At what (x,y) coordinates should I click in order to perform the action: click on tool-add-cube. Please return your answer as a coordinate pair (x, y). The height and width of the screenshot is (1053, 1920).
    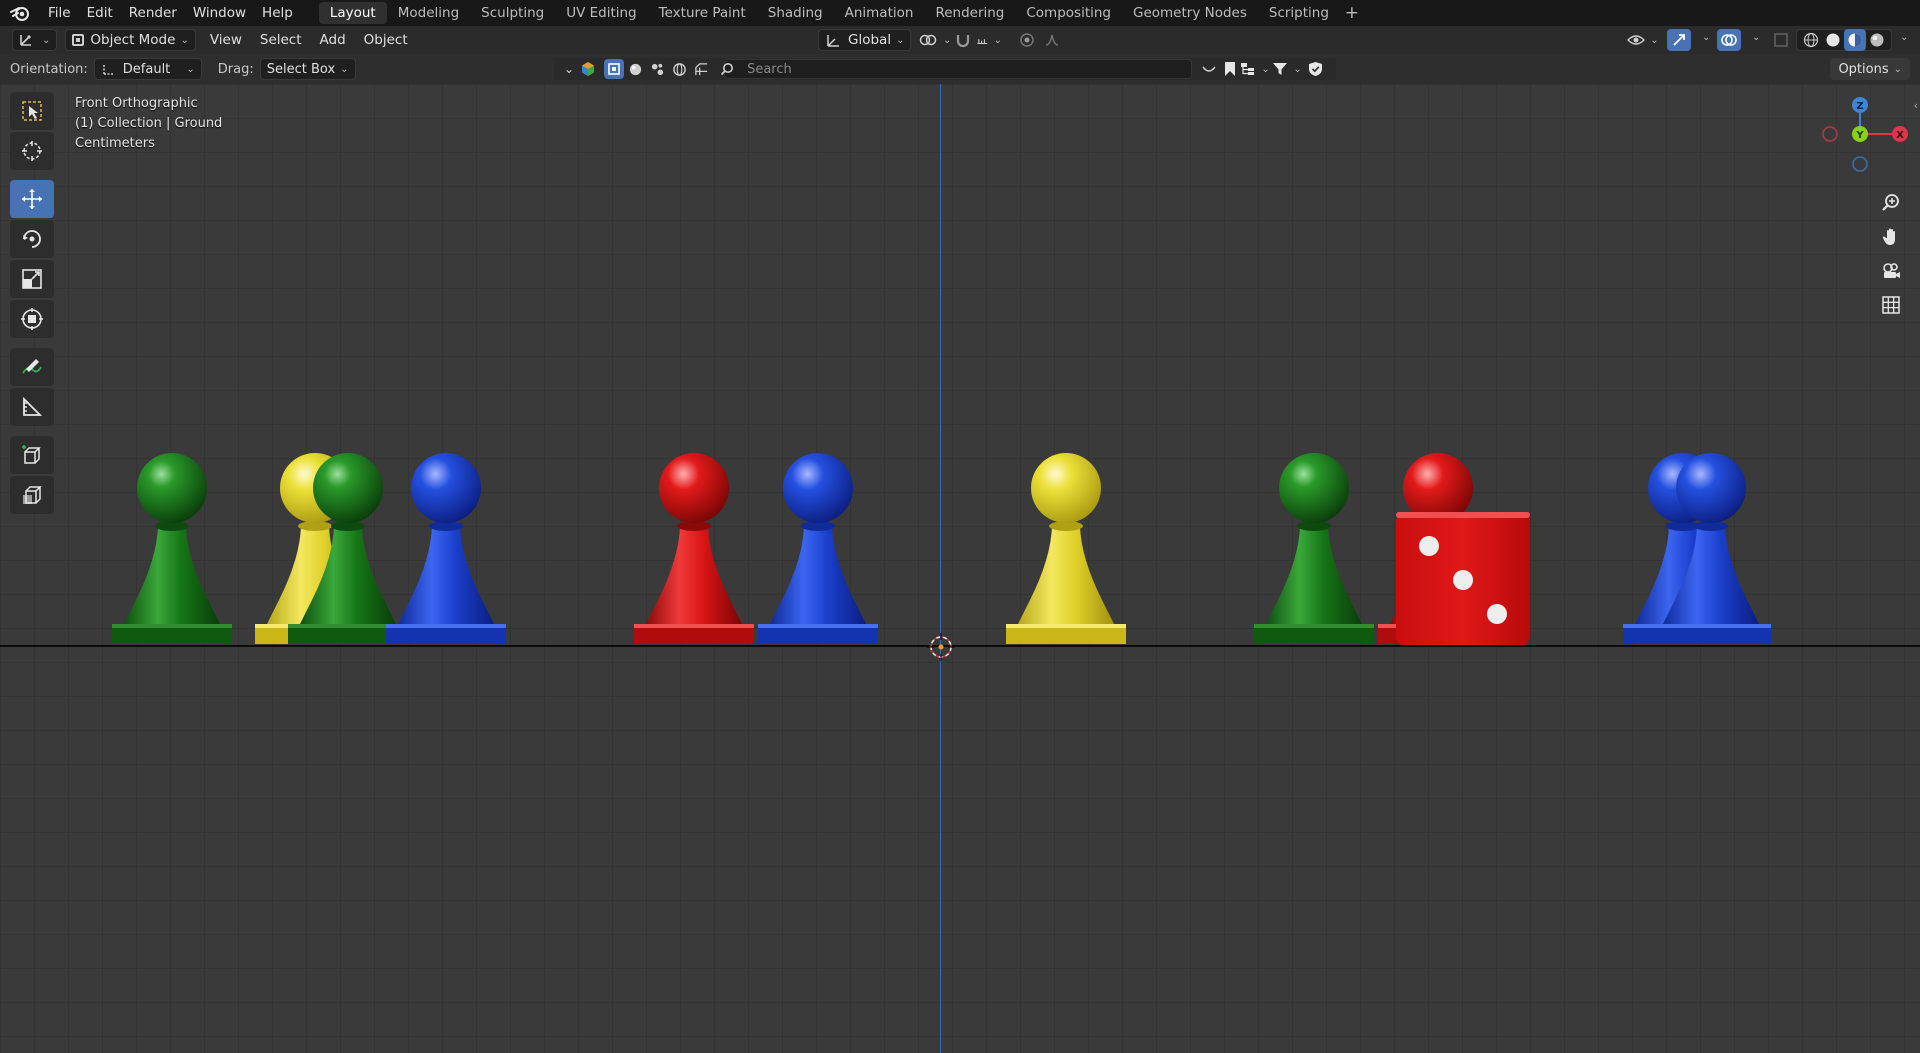
    Looking at the image, I should click on (32, 455).